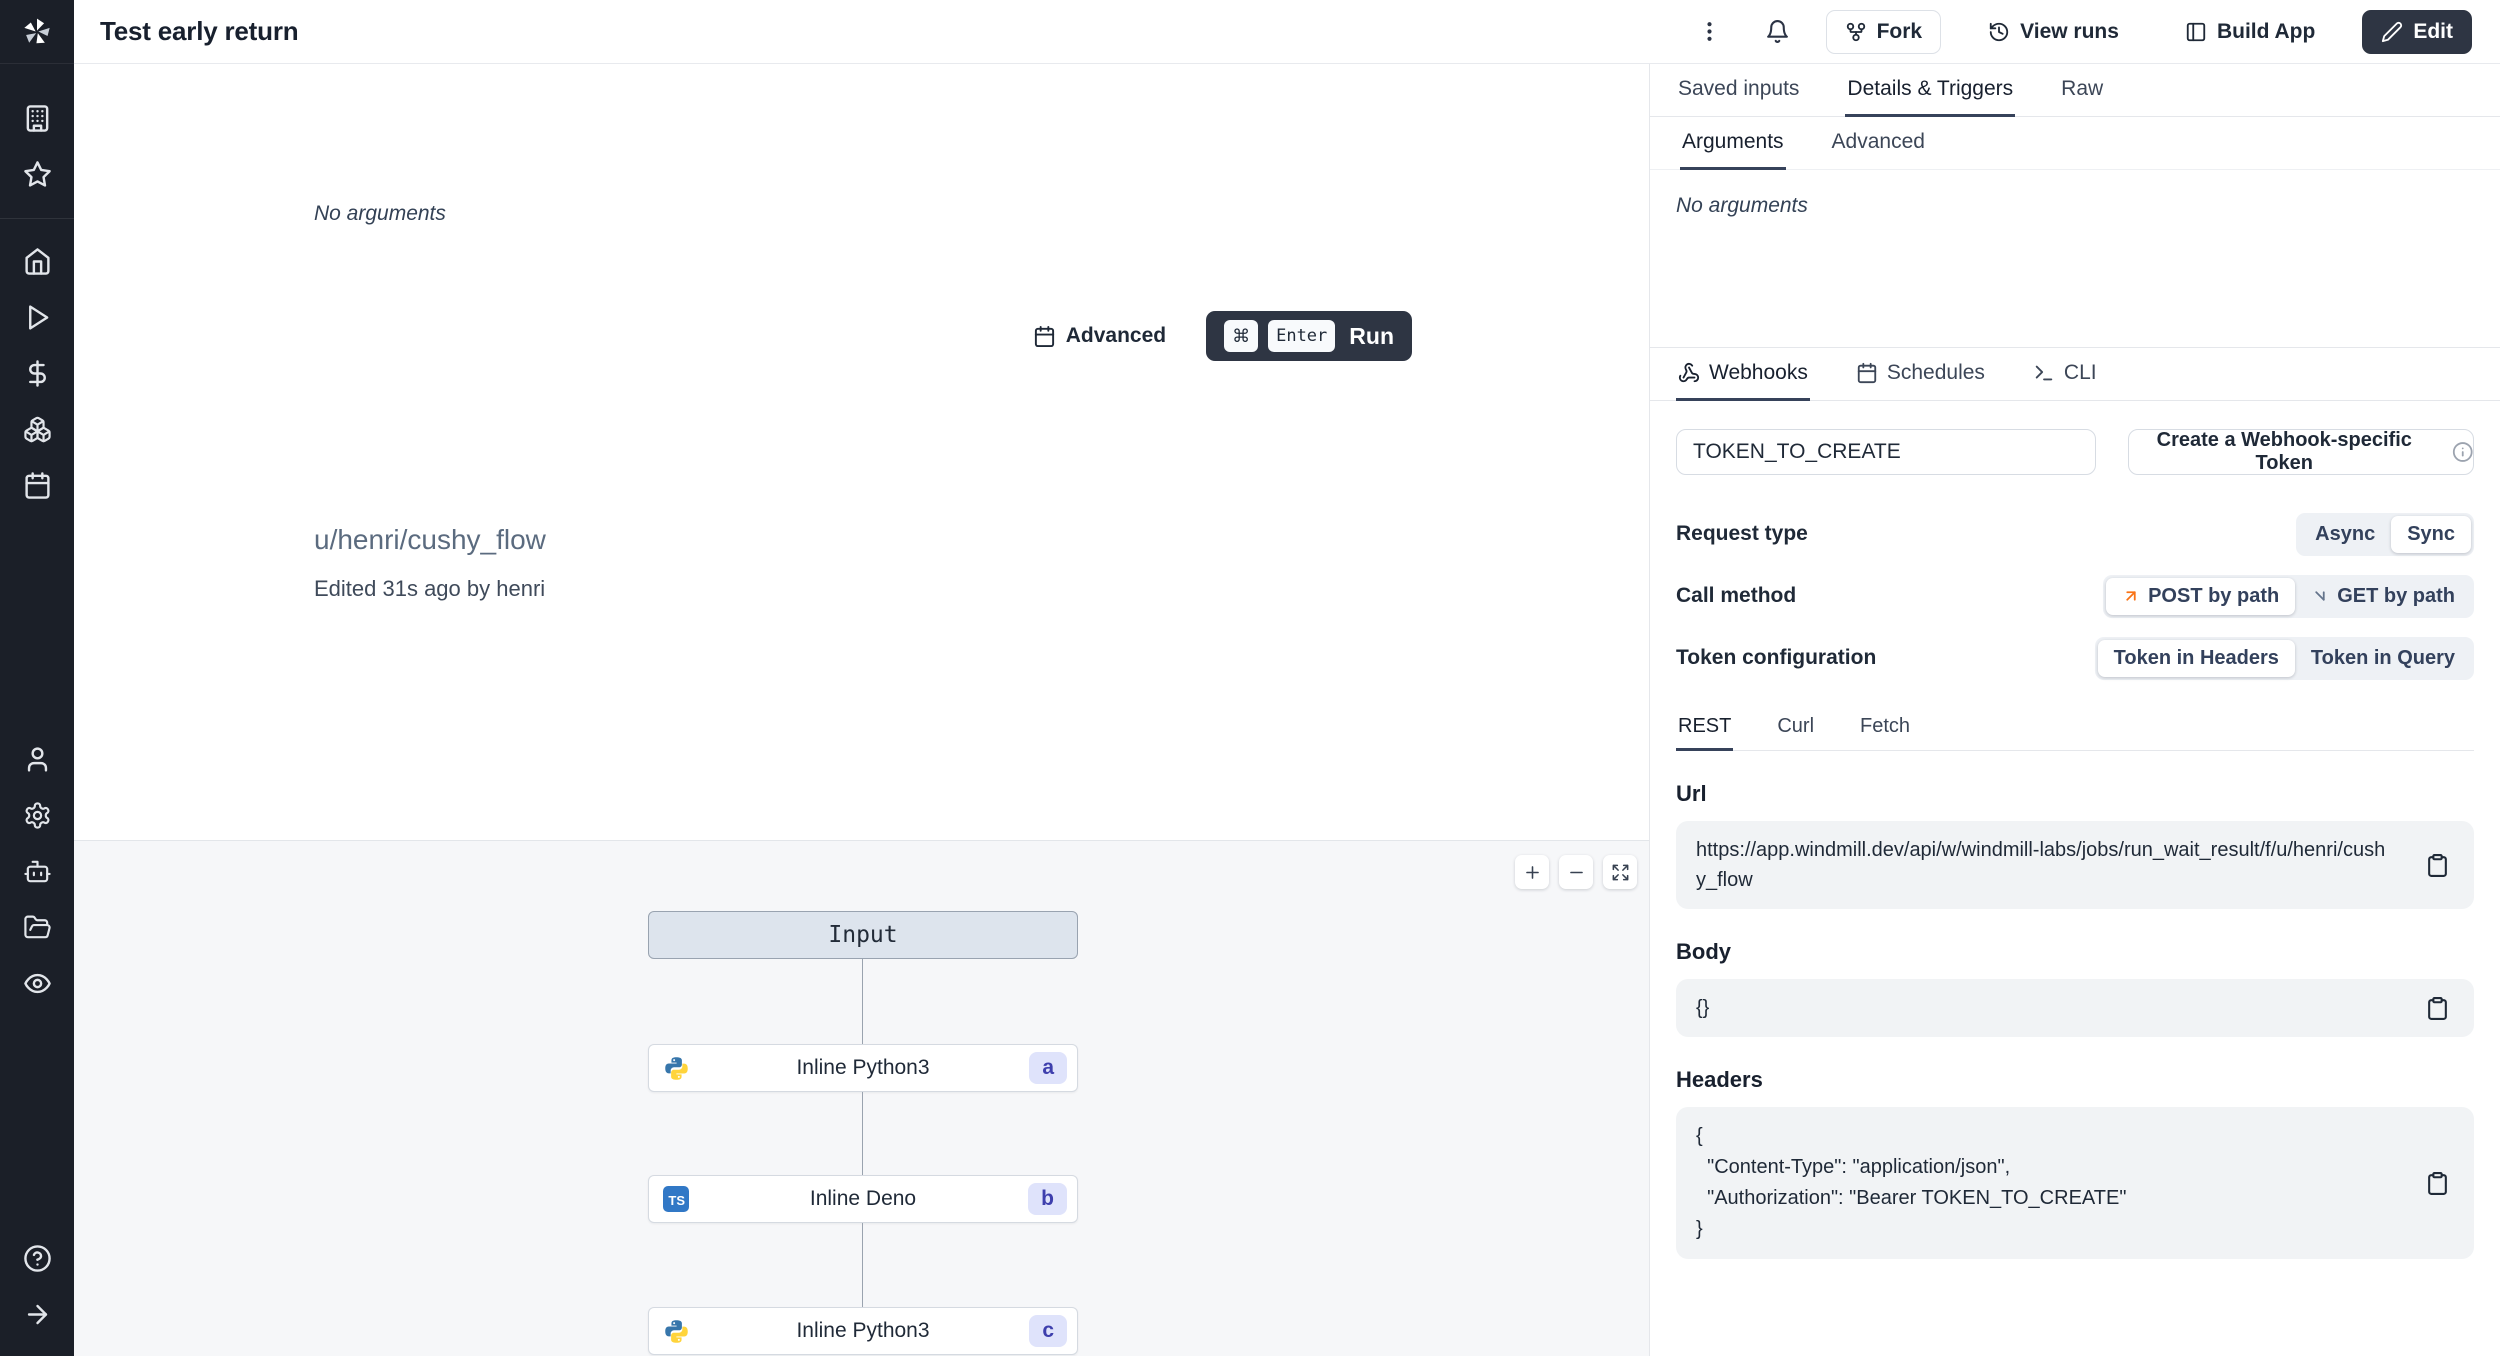 This screenshot has height=1356, width=2500. I want to click on tab-fetch: Fetch, so click(1885, 728).